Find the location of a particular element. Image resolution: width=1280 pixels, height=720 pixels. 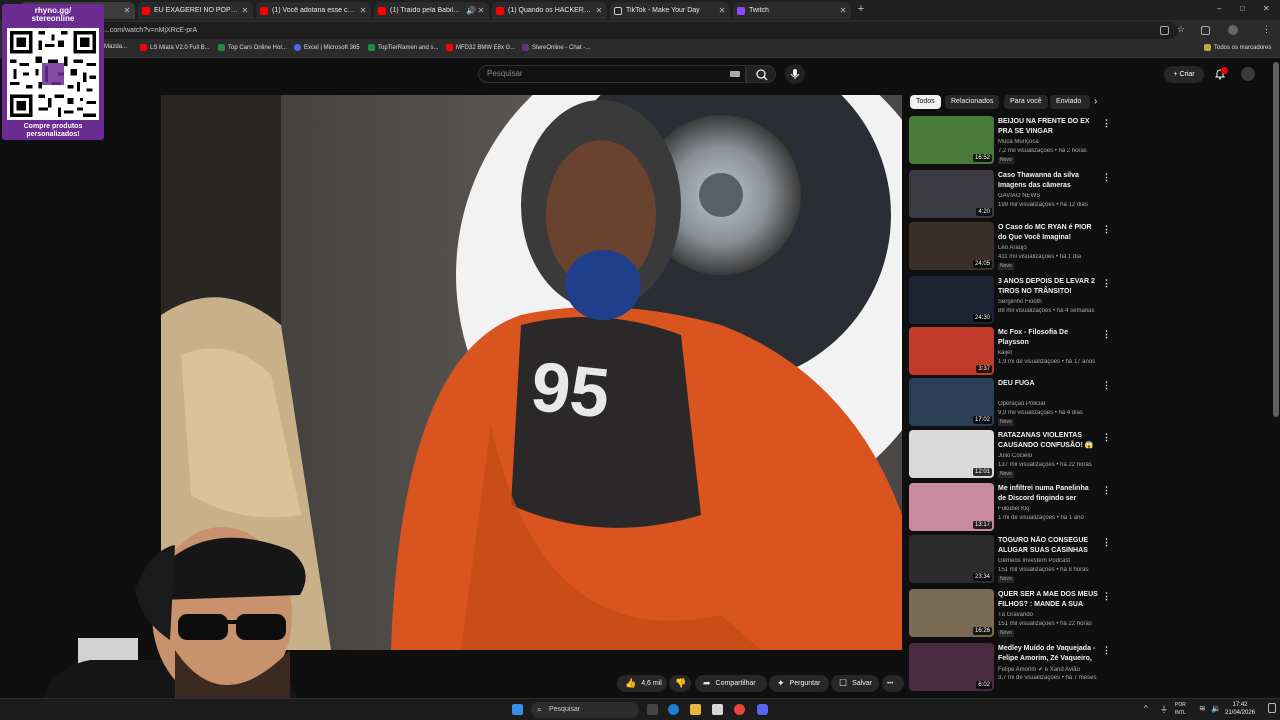

file-explorer-icon is located at coordinates (695, 709).